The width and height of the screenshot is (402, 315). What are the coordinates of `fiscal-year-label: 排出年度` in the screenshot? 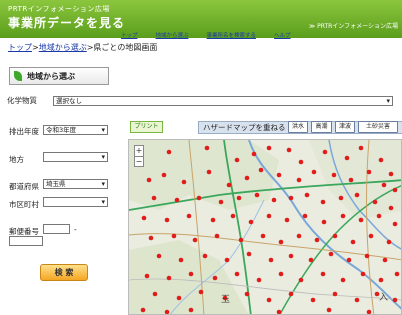 It's located at (24, 131).